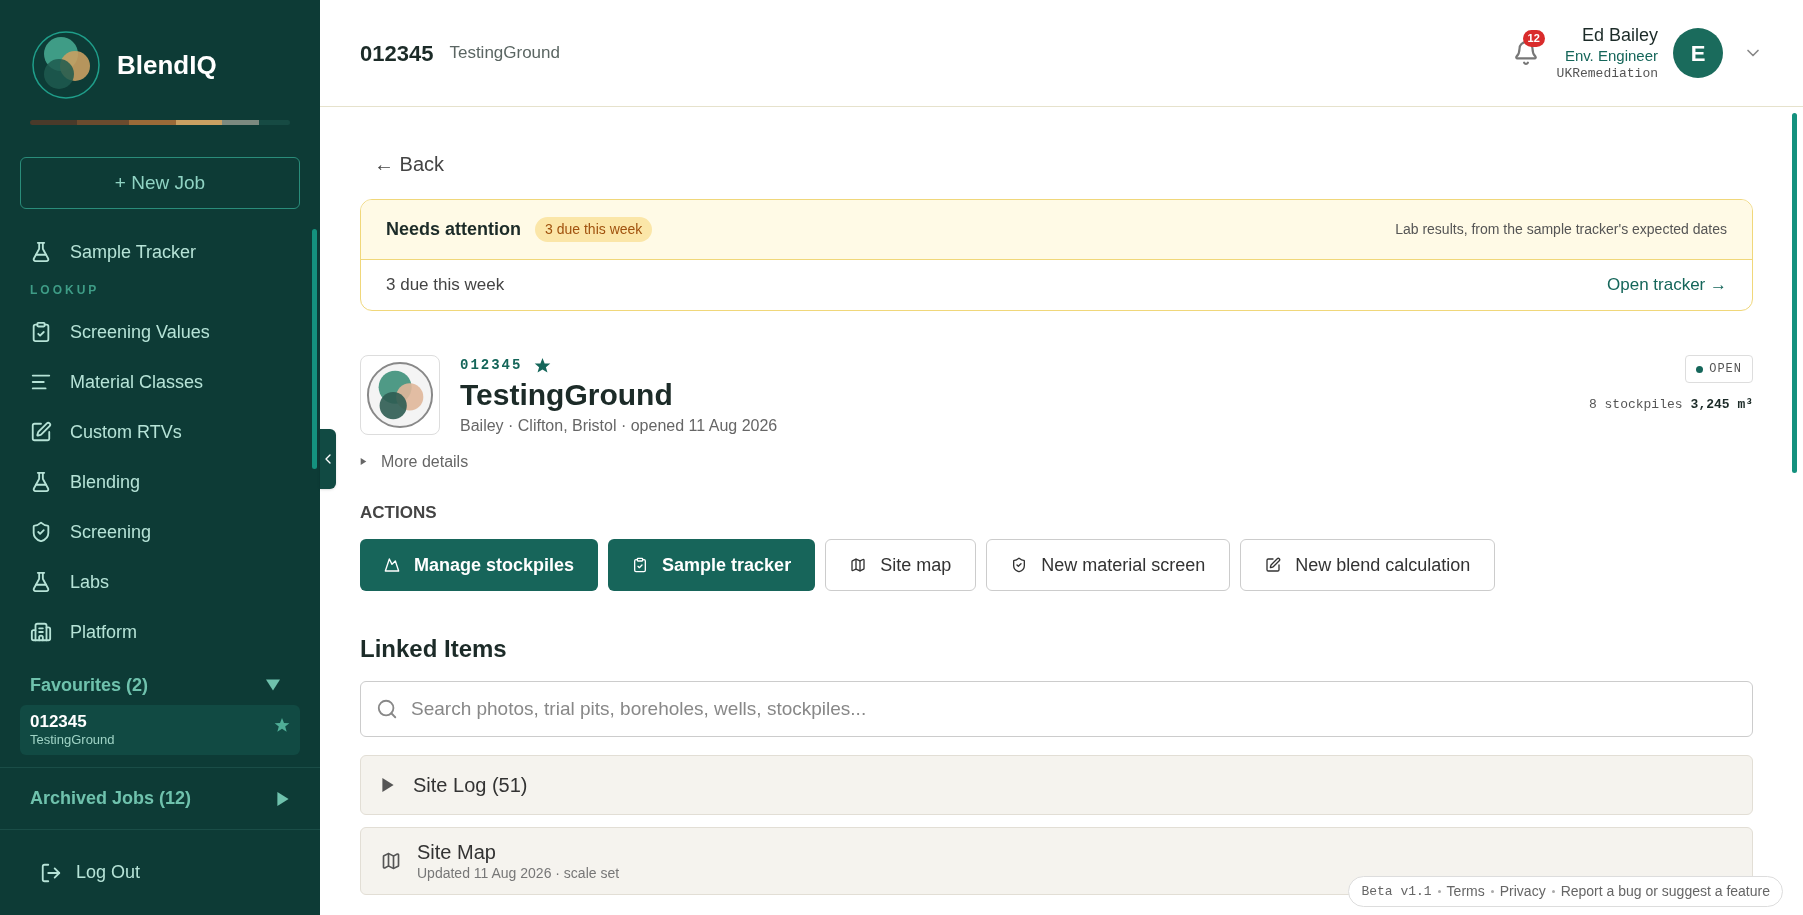 The width and height of the screenshot is (1803, 915). I want to click on section-heading: LOOKUP, so click(65, 290).